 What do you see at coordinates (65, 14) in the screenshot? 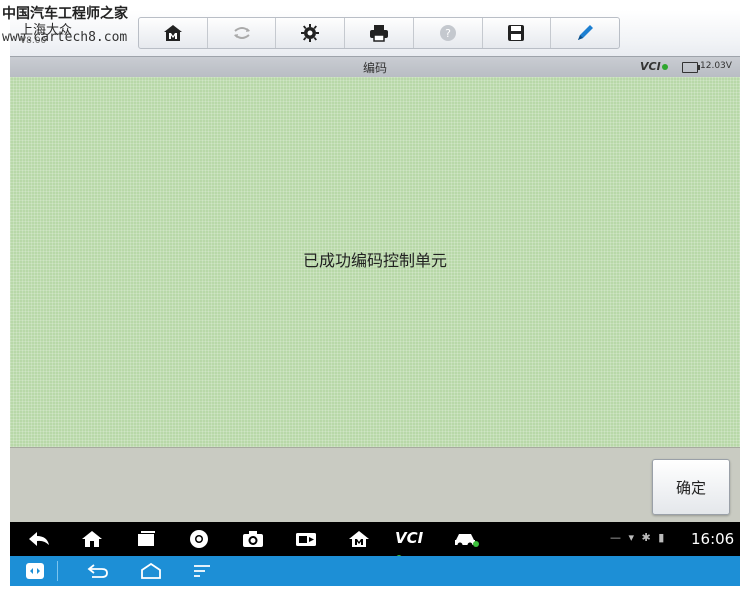
I see `watermark-site-name: 中国汽车工程师之家` at bounding box center [65, 14].